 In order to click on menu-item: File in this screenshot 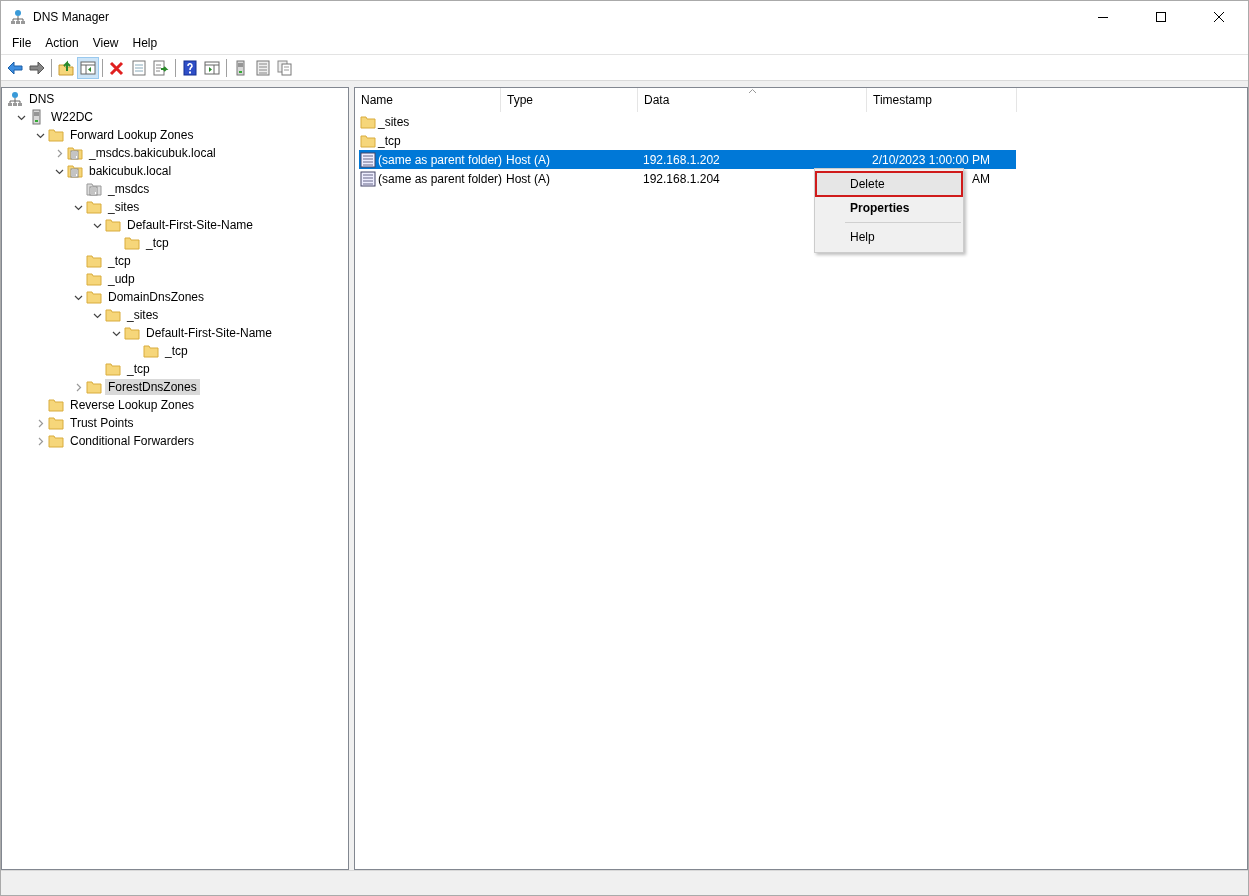, I will do `click(22, 43)`.